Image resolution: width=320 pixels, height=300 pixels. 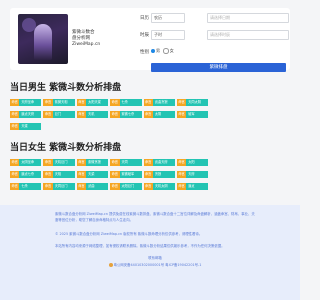 What do you see at coordinates (153, 51) in the screenshot?
I see `gender-male-radio` at bounding box center [153, 51].